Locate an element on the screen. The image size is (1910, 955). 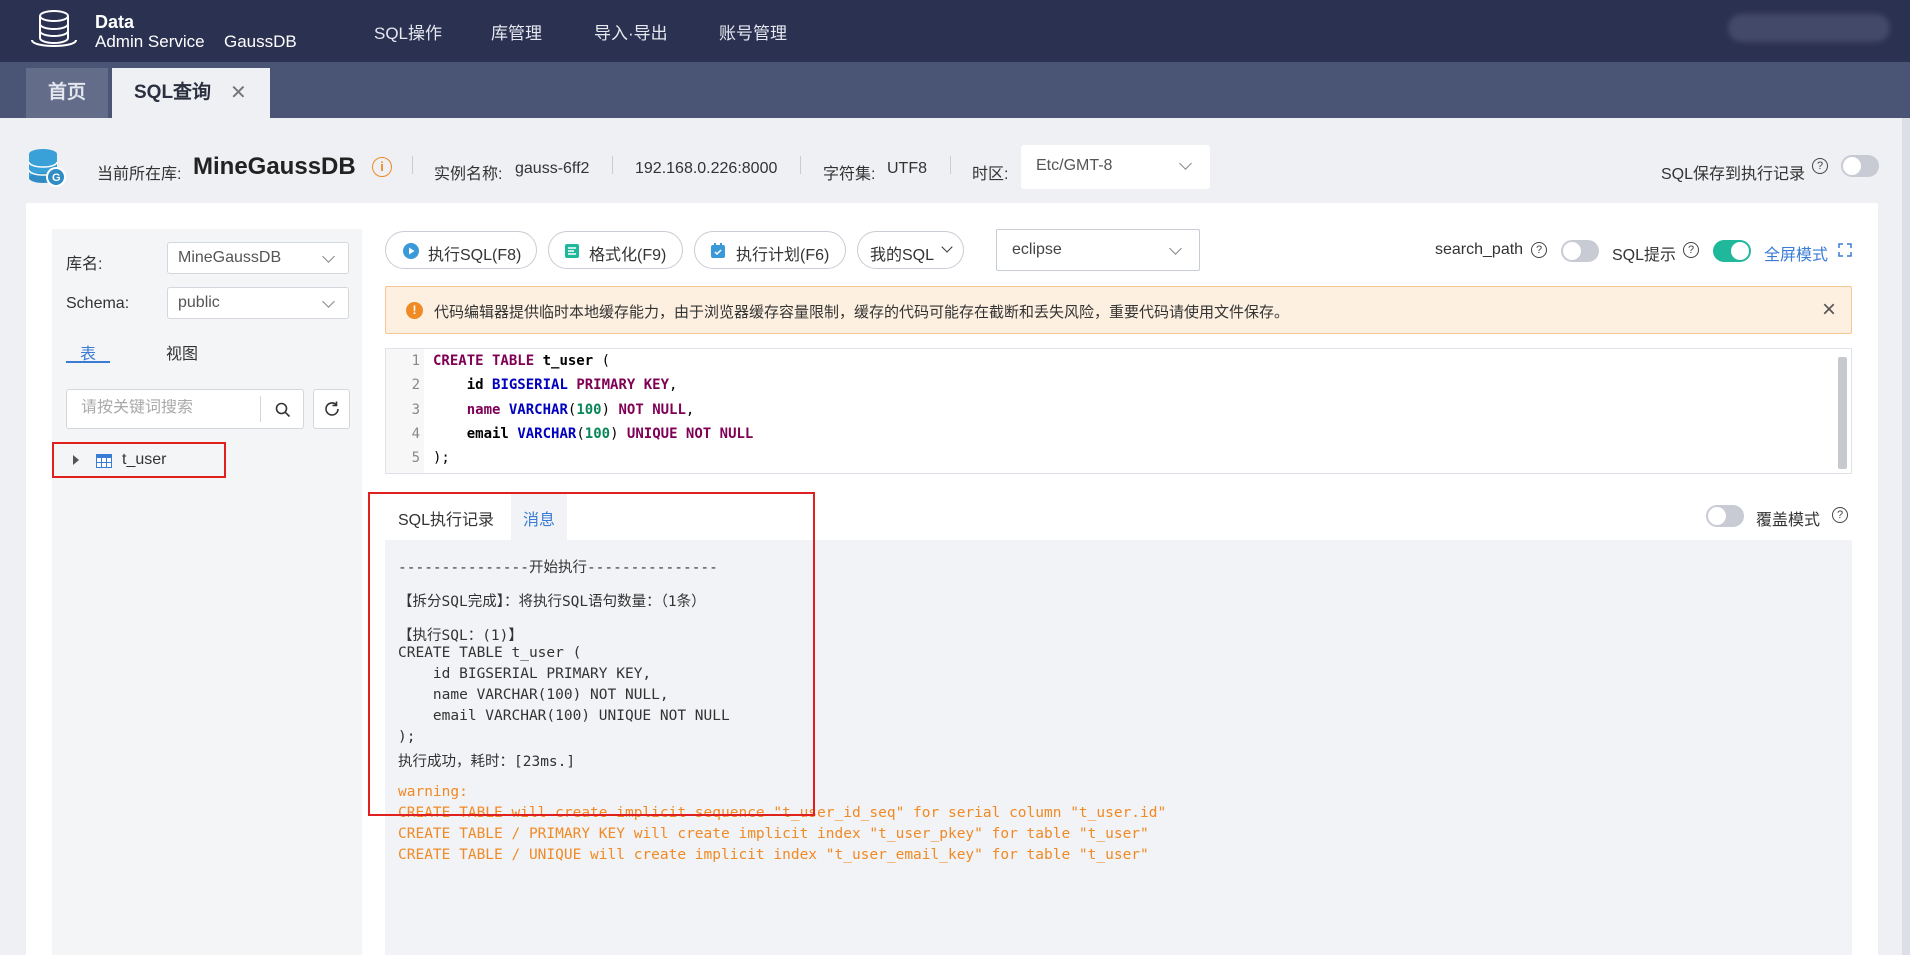
execution-plan-button: 执行计划(F6) is located at coordinates (770, 250).